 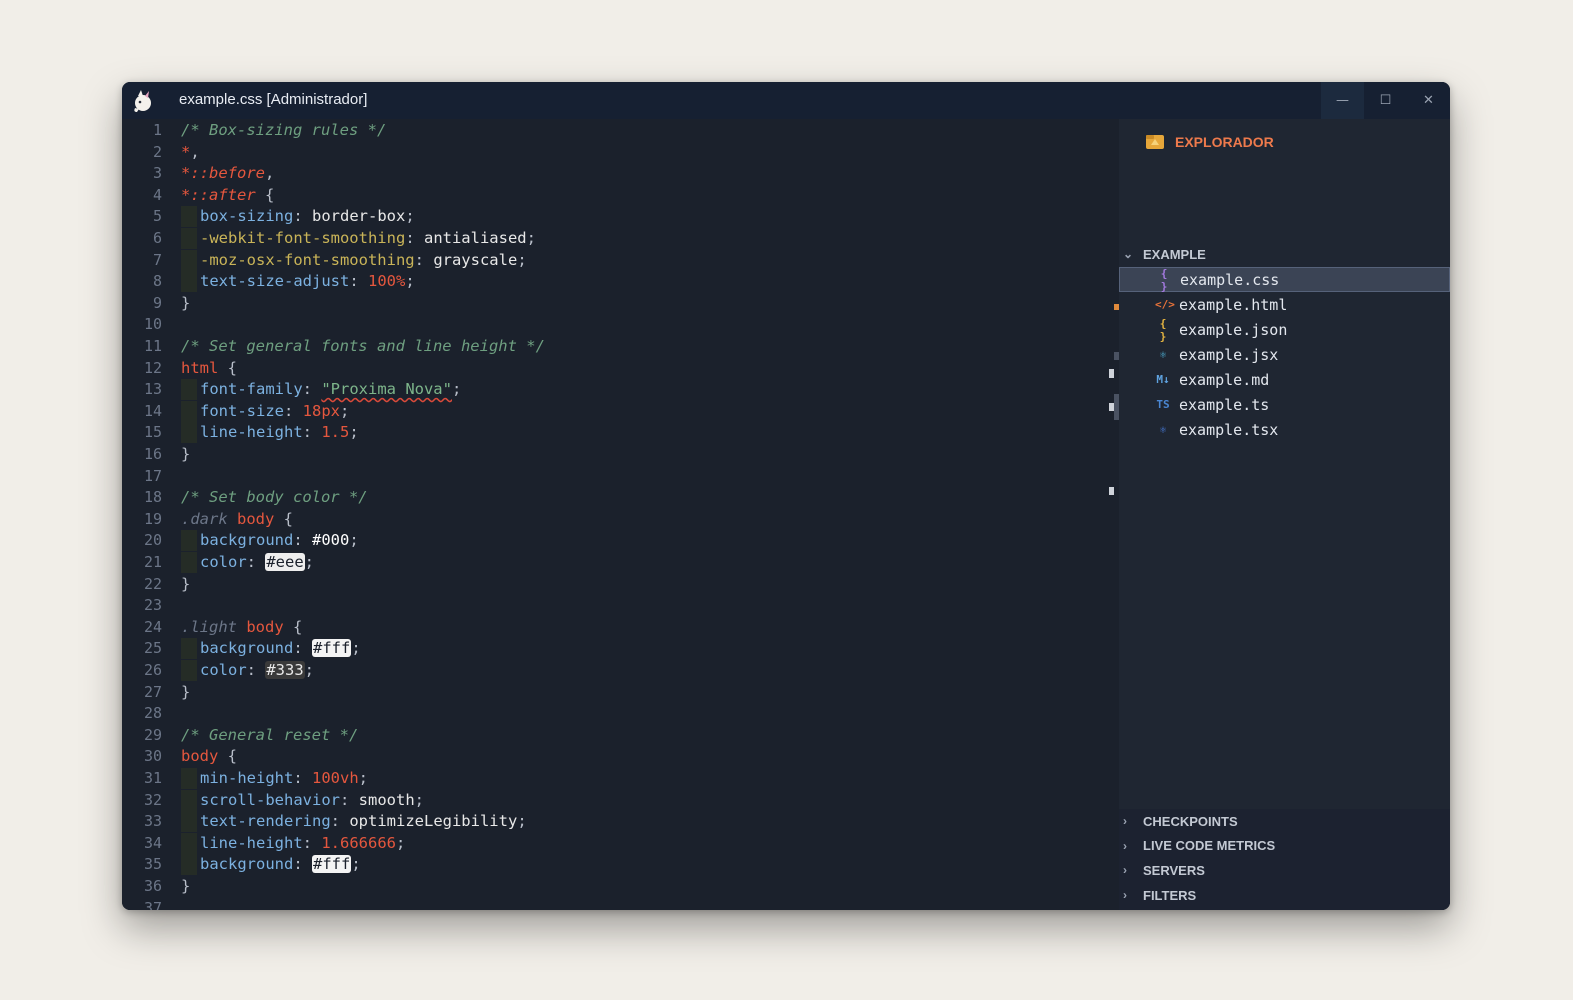 What do you see at coordinates (152, 540) in the screenshot?
I see `line-number: 20` at bounding box center [152, 540].